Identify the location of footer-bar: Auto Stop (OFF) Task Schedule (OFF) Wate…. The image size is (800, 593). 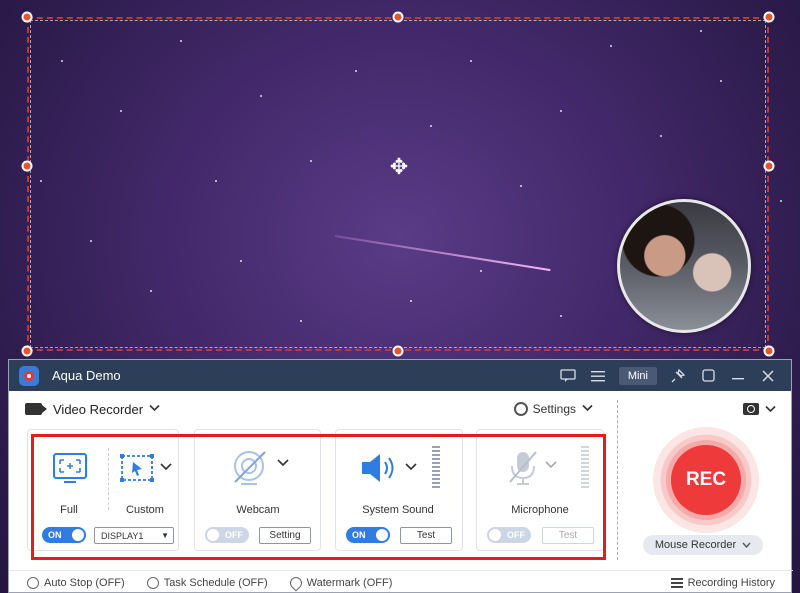
(401, 581).